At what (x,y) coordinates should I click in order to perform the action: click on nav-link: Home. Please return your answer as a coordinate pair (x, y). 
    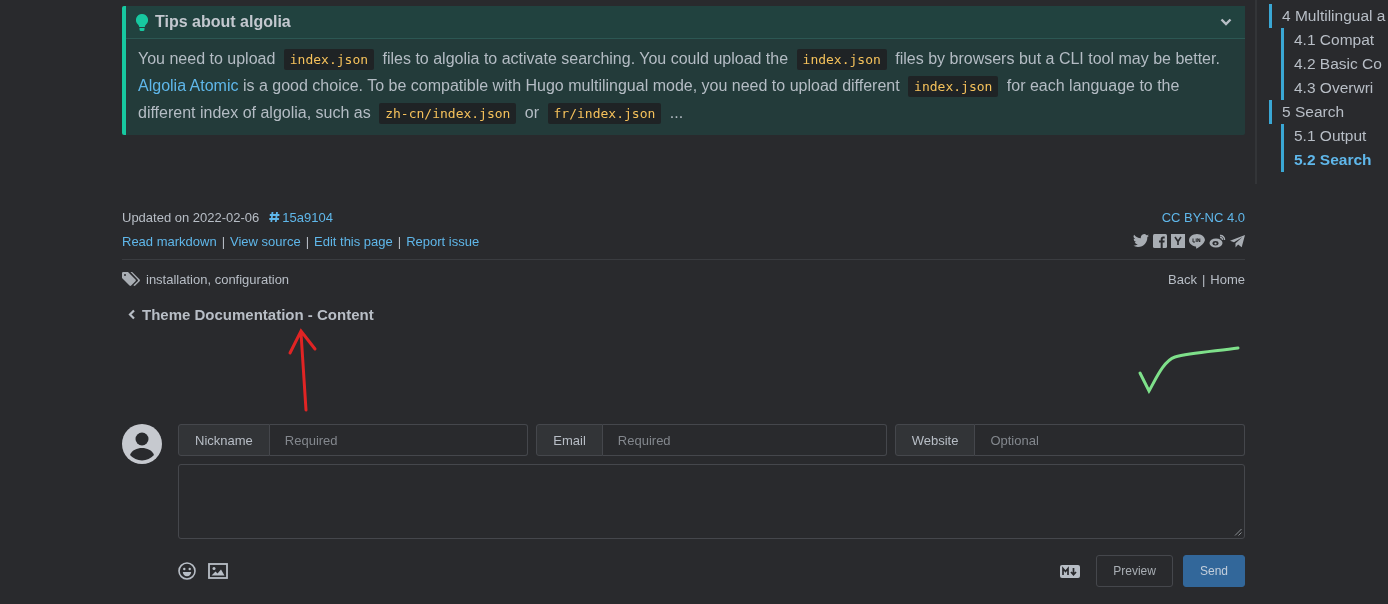
    Looking at the image, I should click on (1227, 279).